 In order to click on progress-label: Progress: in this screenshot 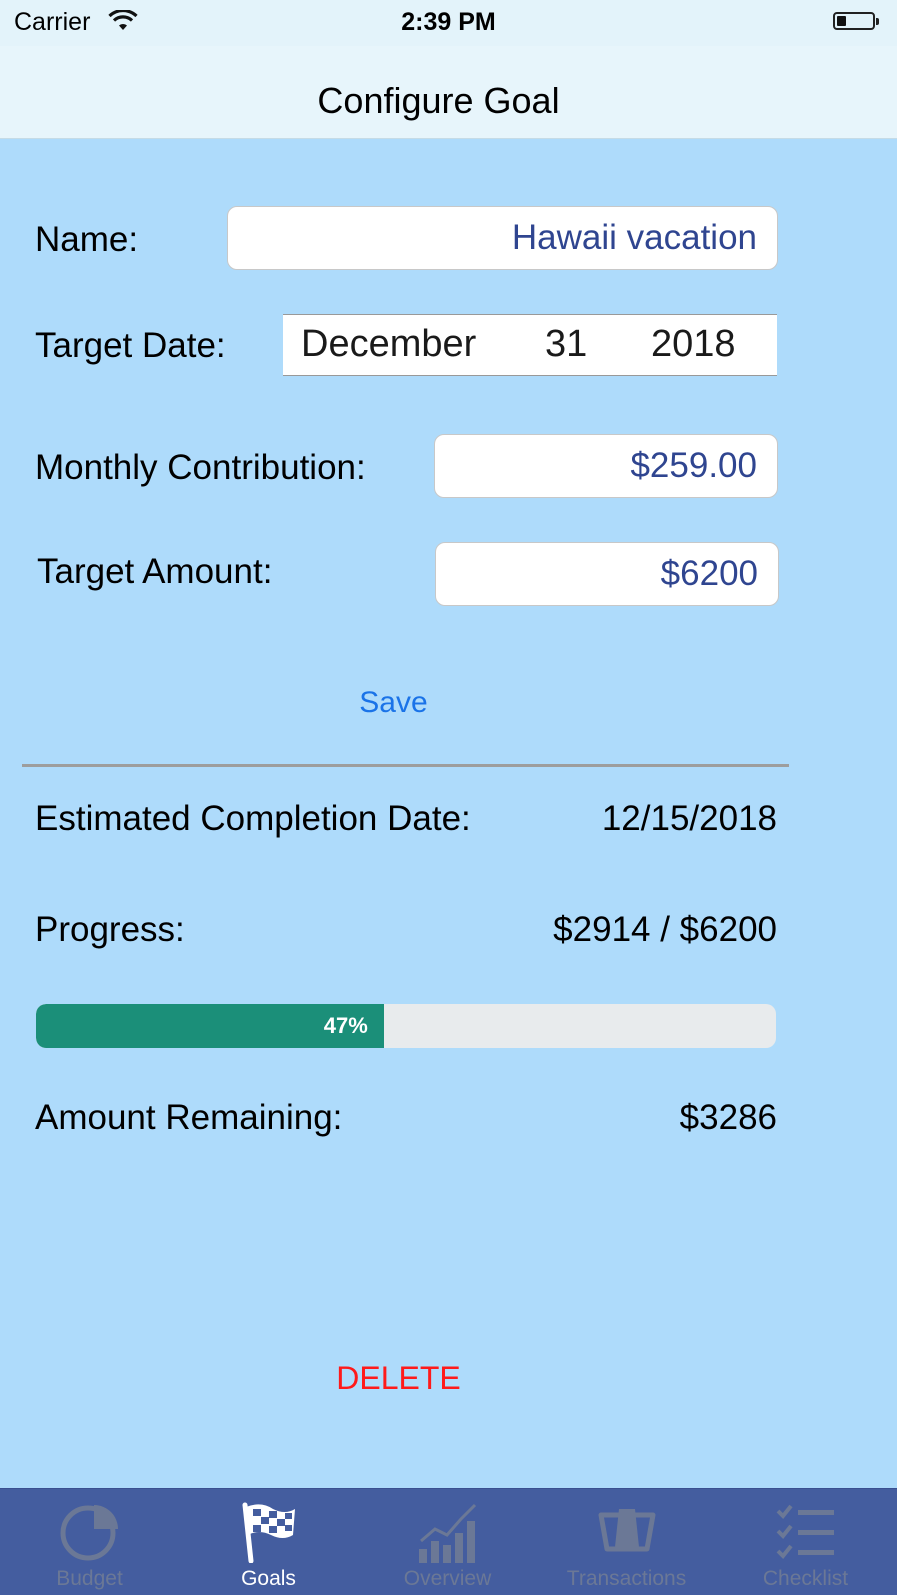, I will do `click(110, 929)`.